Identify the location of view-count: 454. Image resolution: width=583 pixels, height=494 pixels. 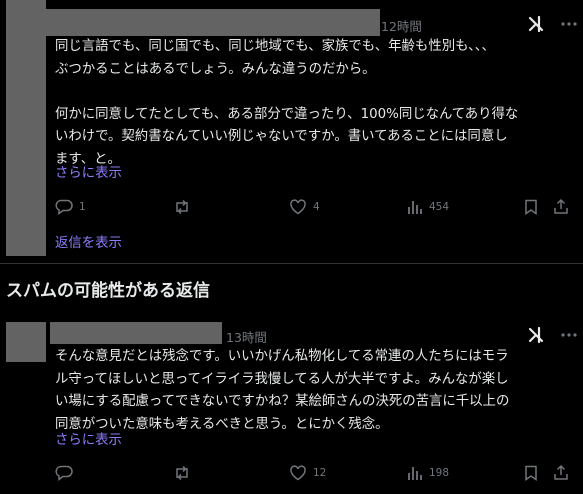
(439, 207).